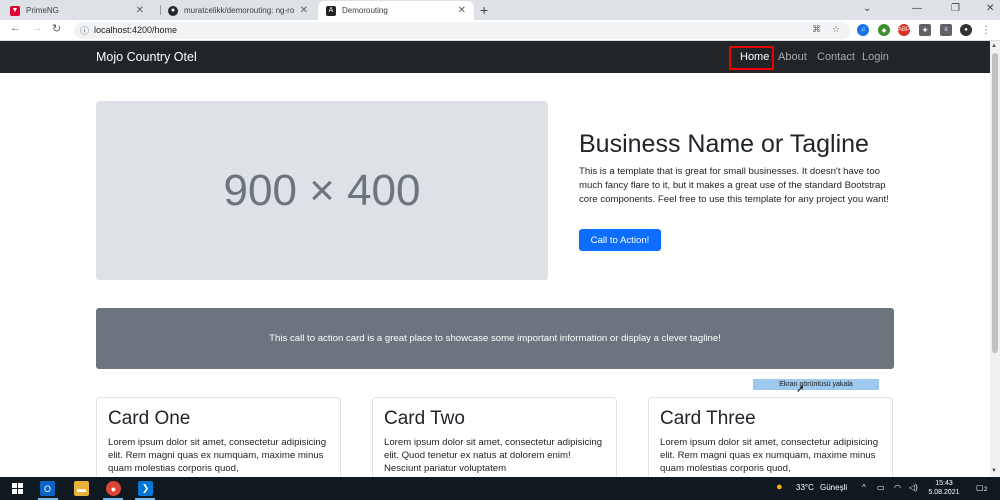 This screenshot has height=500, width=1000. I want to click on file-explorer-icon: ▬, so click(81, 488).